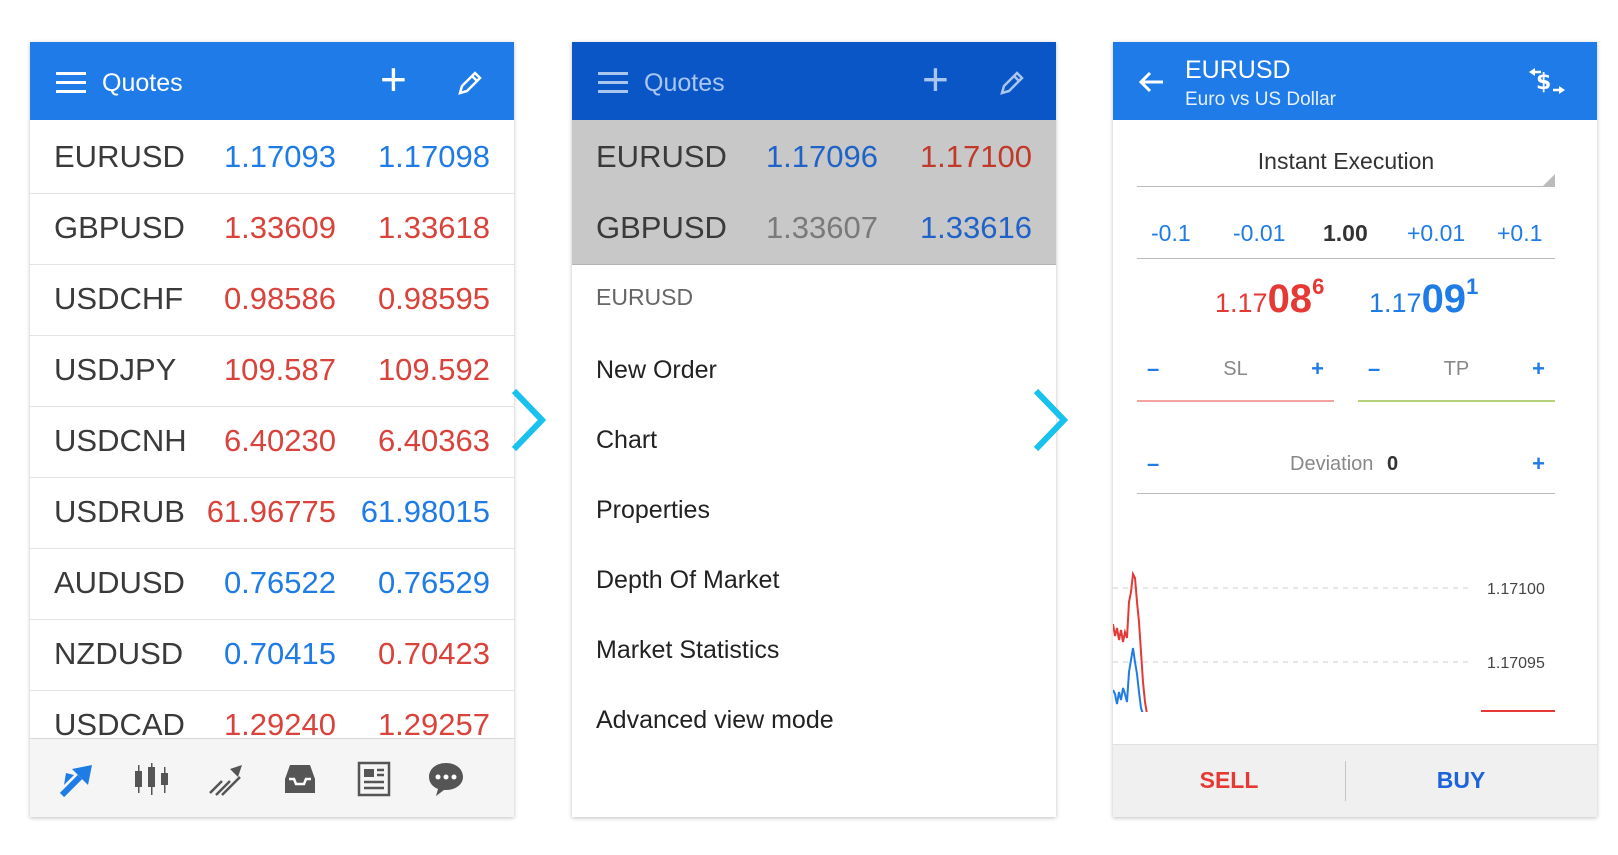  I want to click on order-symbol: EURUSD, so click(1238, 70).